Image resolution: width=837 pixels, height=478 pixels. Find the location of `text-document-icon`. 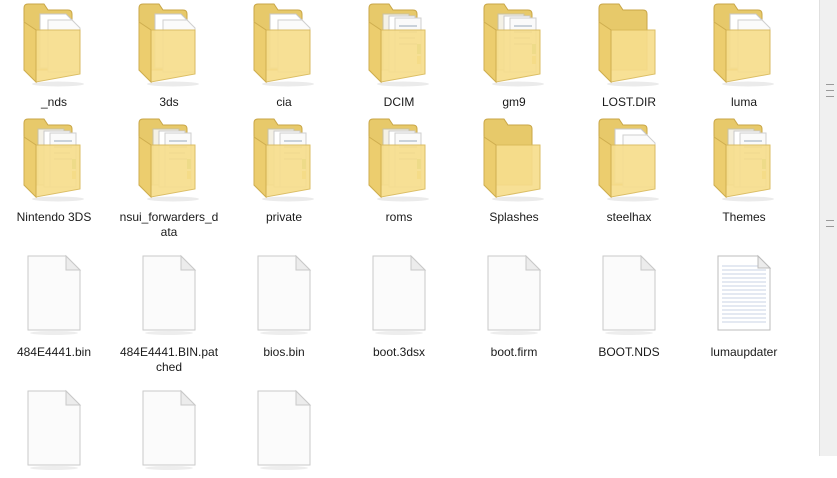

text-document-icon is located at coordinates (744, 294).